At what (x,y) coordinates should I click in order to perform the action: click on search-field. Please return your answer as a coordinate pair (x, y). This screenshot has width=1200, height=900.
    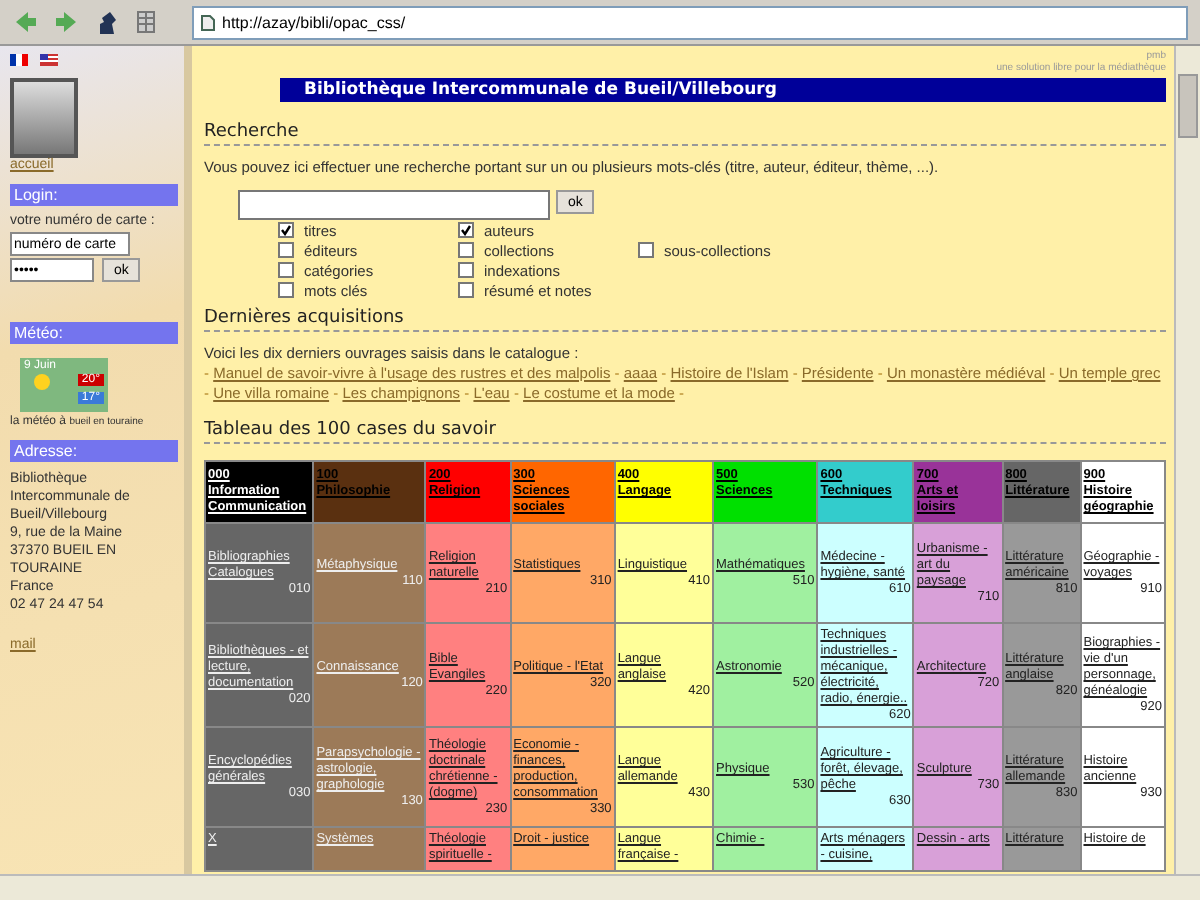
    Looking at the image, I should click on (394, 205).